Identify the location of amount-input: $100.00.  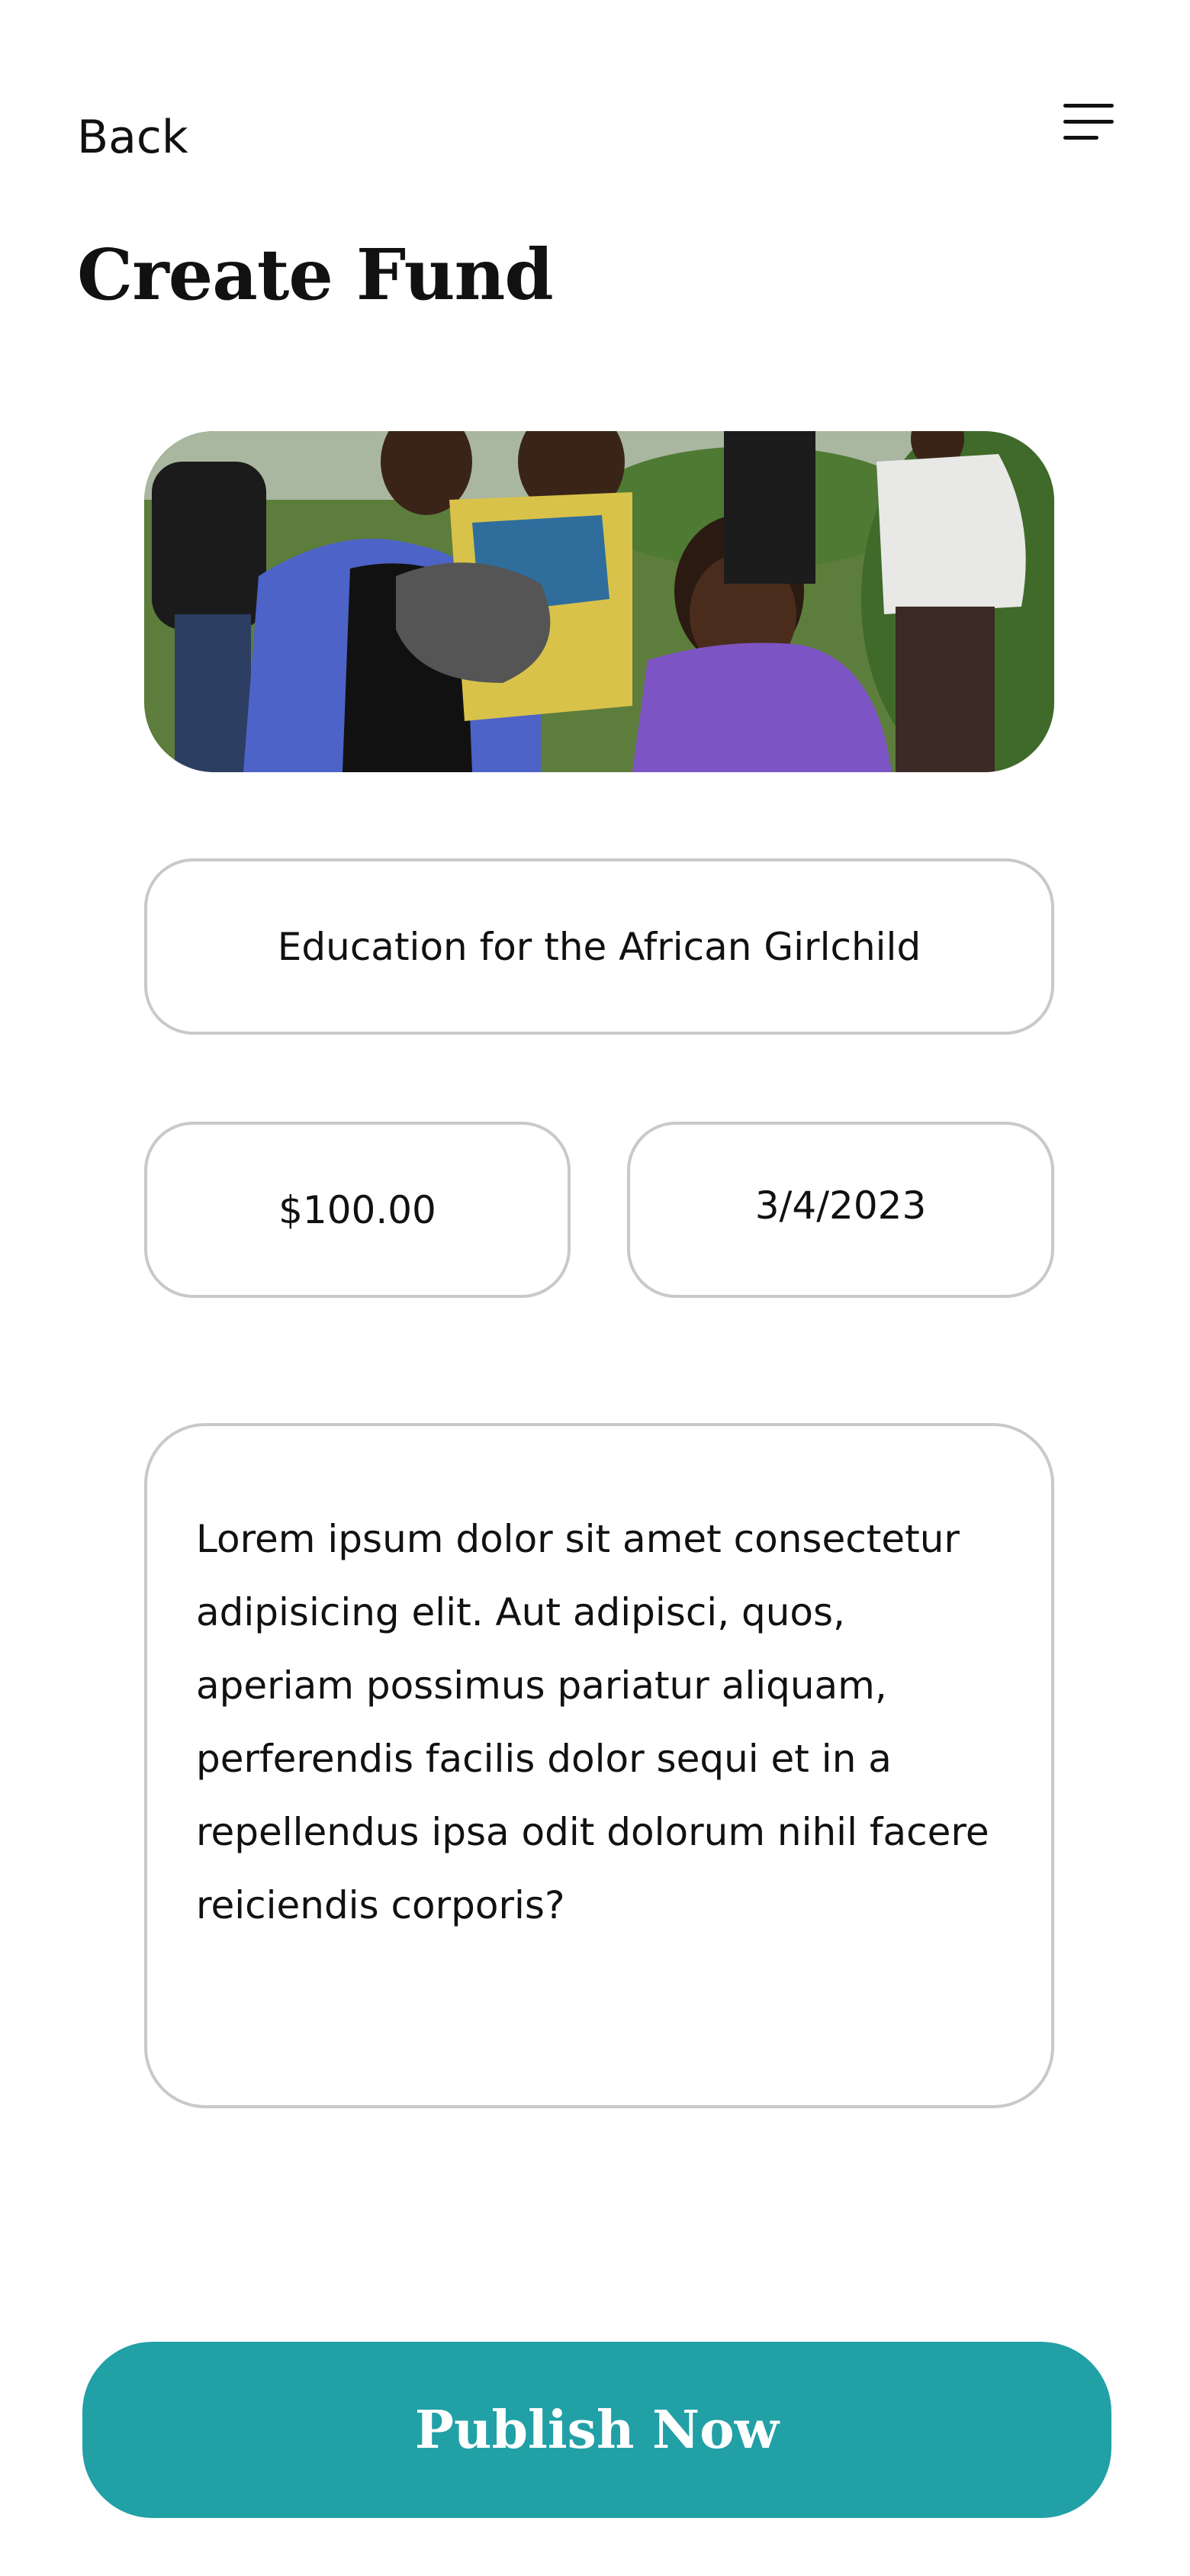
(357, 1210).